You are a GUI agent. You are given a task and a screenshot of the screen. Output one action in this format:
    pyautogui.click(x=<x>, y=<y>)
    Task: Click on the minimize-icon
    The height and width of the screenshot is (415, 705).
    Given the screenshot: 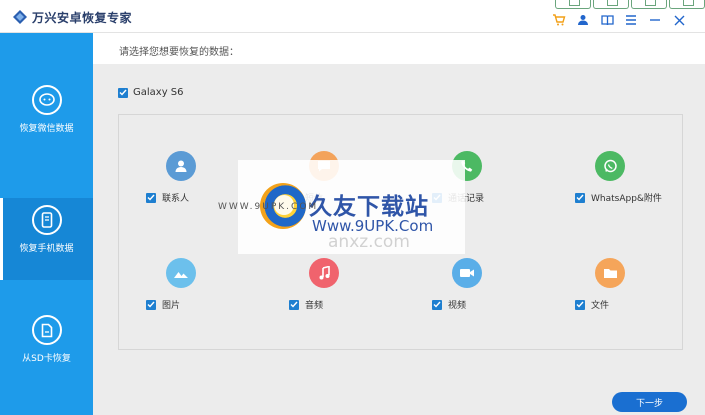 What is the action you would take?
    pyautogui.click(x=655, y=20)
    